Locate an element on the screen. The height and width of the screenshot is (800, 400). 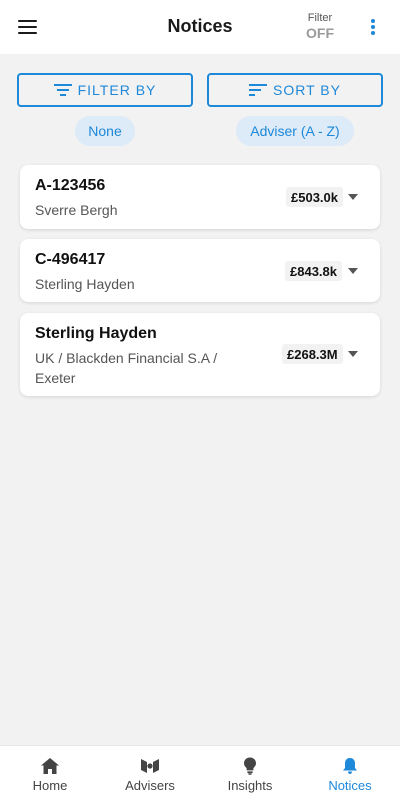
notice-subtitle: Sverre Bergh is located at coordinates (76, 210).